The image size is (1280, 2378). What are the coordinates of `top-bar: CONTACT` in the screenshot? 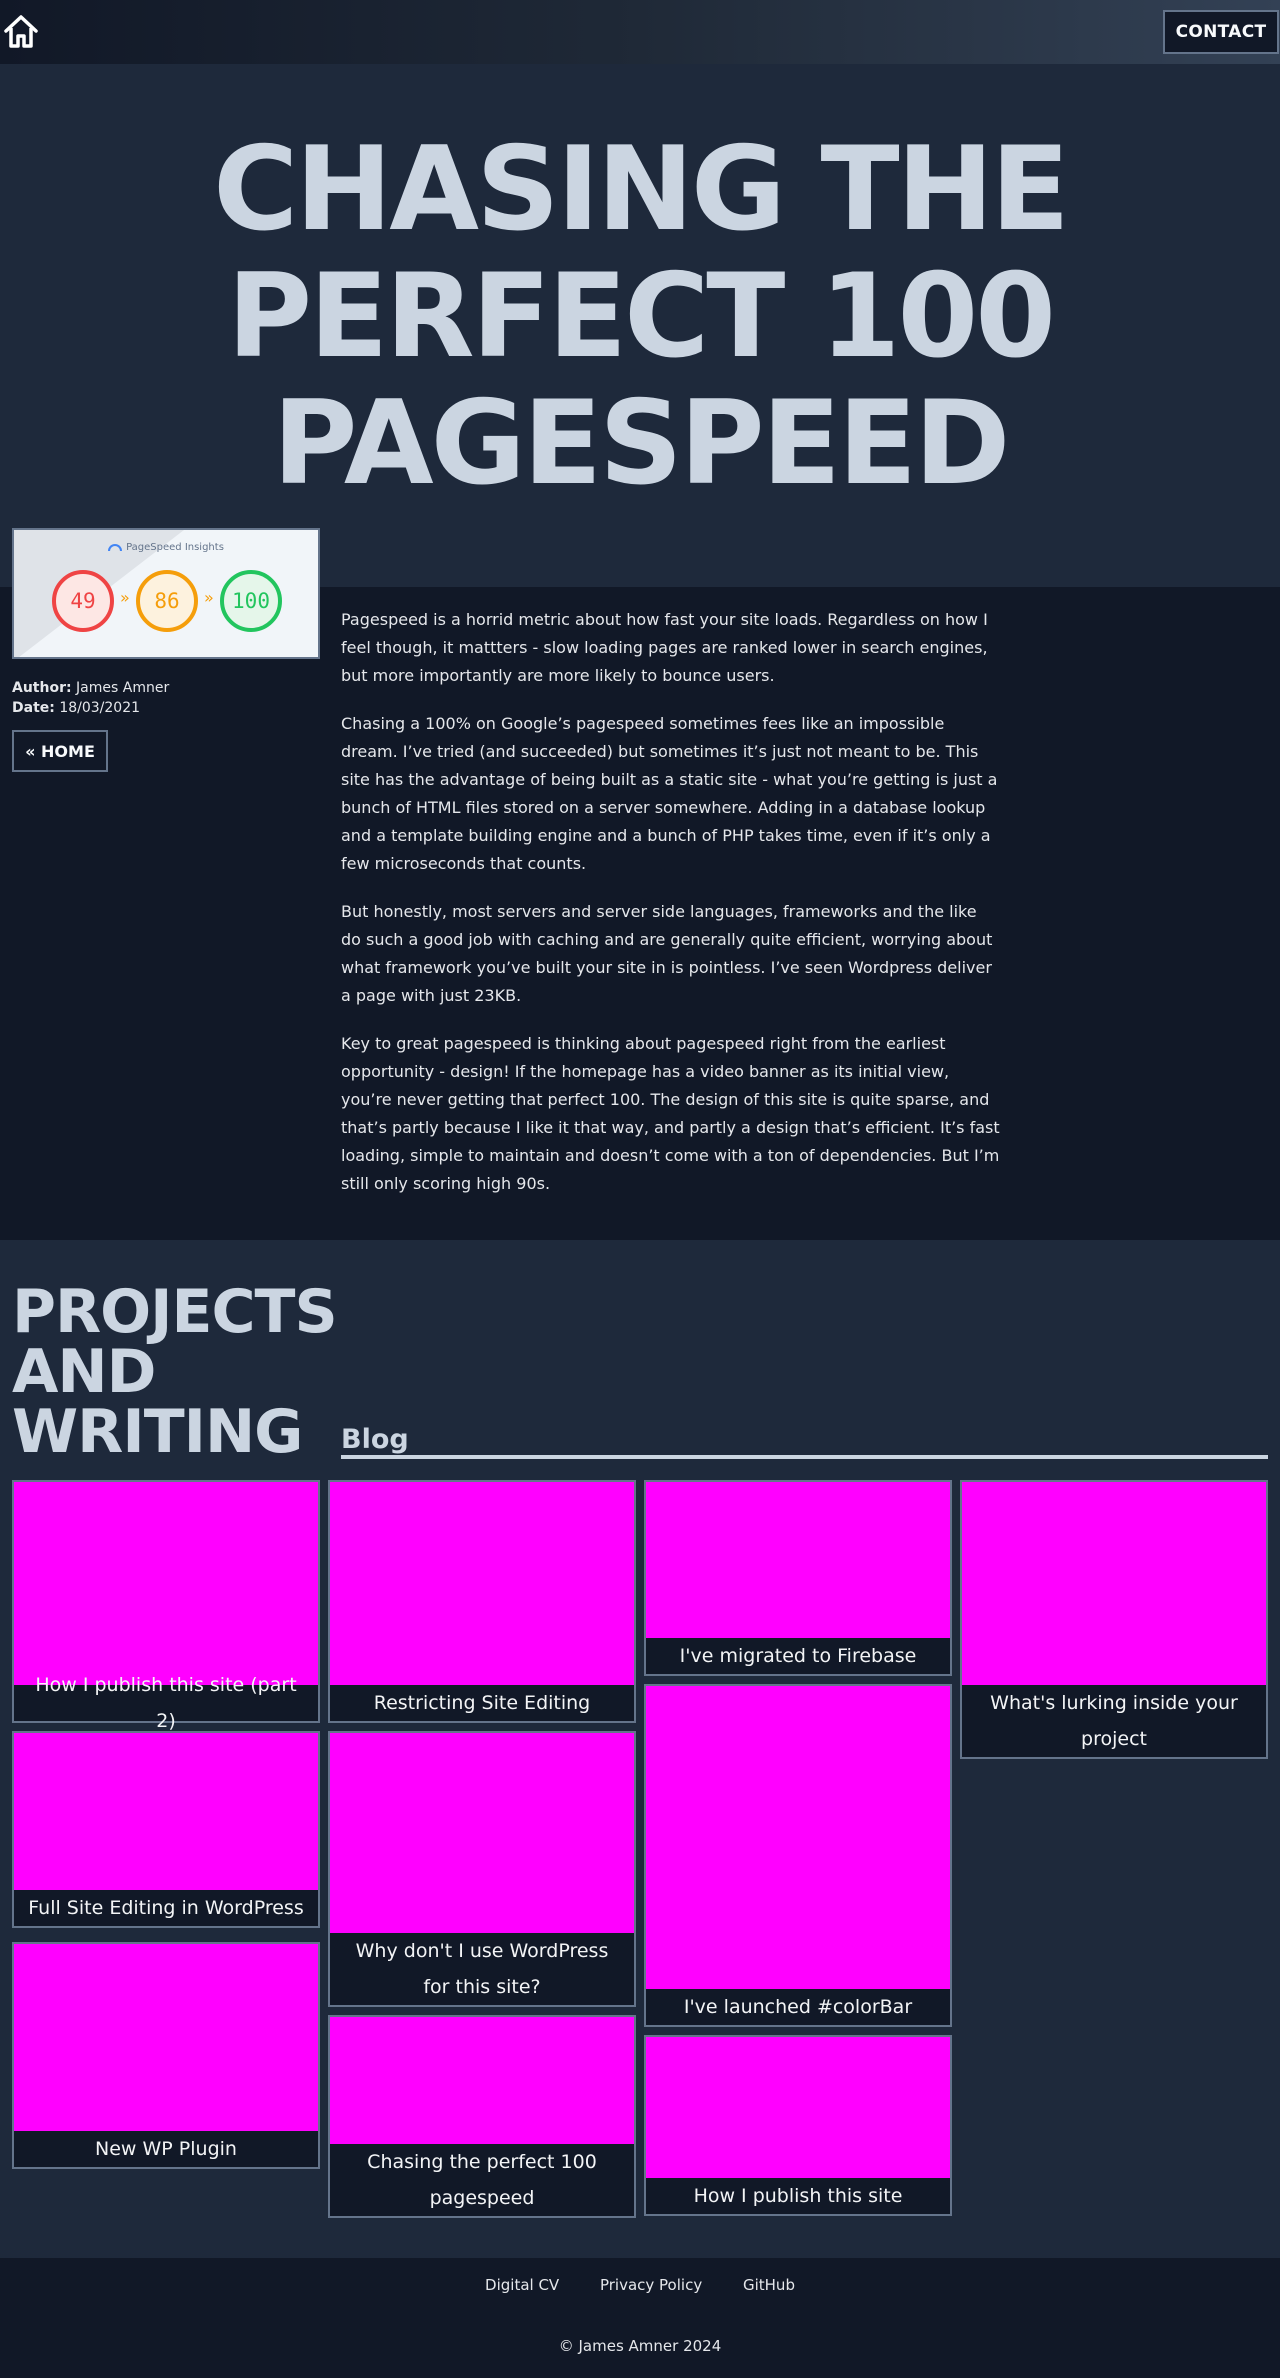 It's located at (640, 32).